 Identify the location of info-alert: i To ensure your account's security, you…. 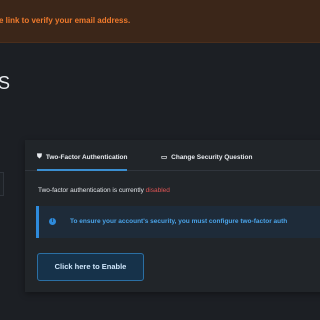
(178, 222).